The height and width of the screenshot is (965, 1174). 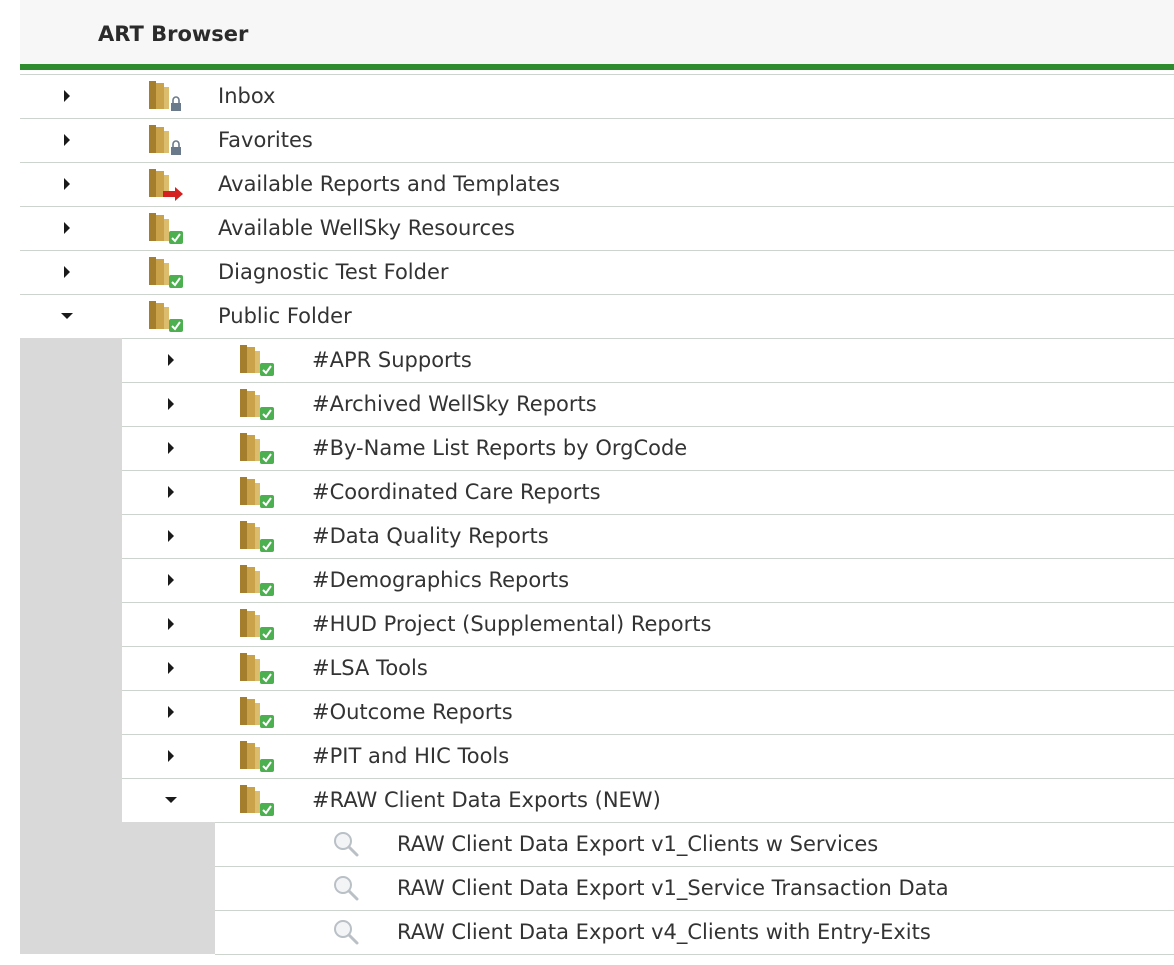 What do you see at coordinates (389, 184) in the screenshot?
I see `top-folder-label: Available Reports and Templates` at bounding box center [389, 184].